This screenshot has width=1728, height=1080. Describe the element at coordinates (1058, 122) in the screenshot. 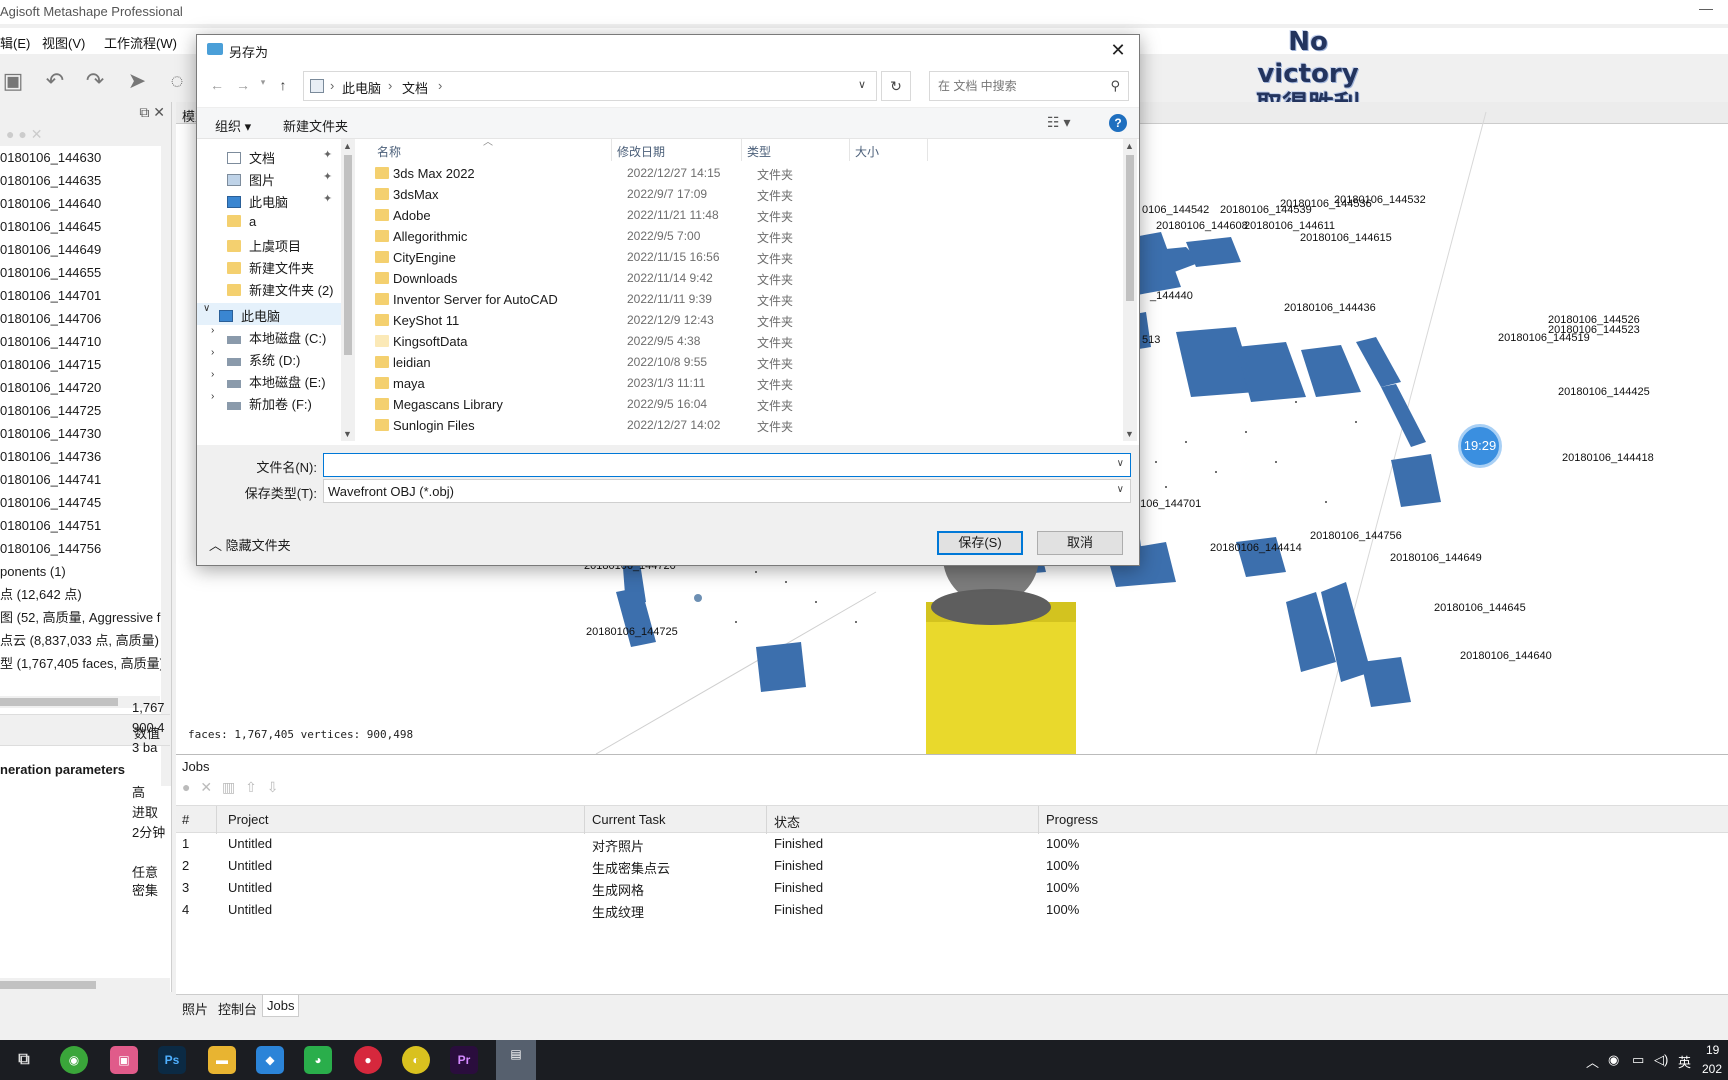

I see `view-options-icon: ☷ ▾` at that location.